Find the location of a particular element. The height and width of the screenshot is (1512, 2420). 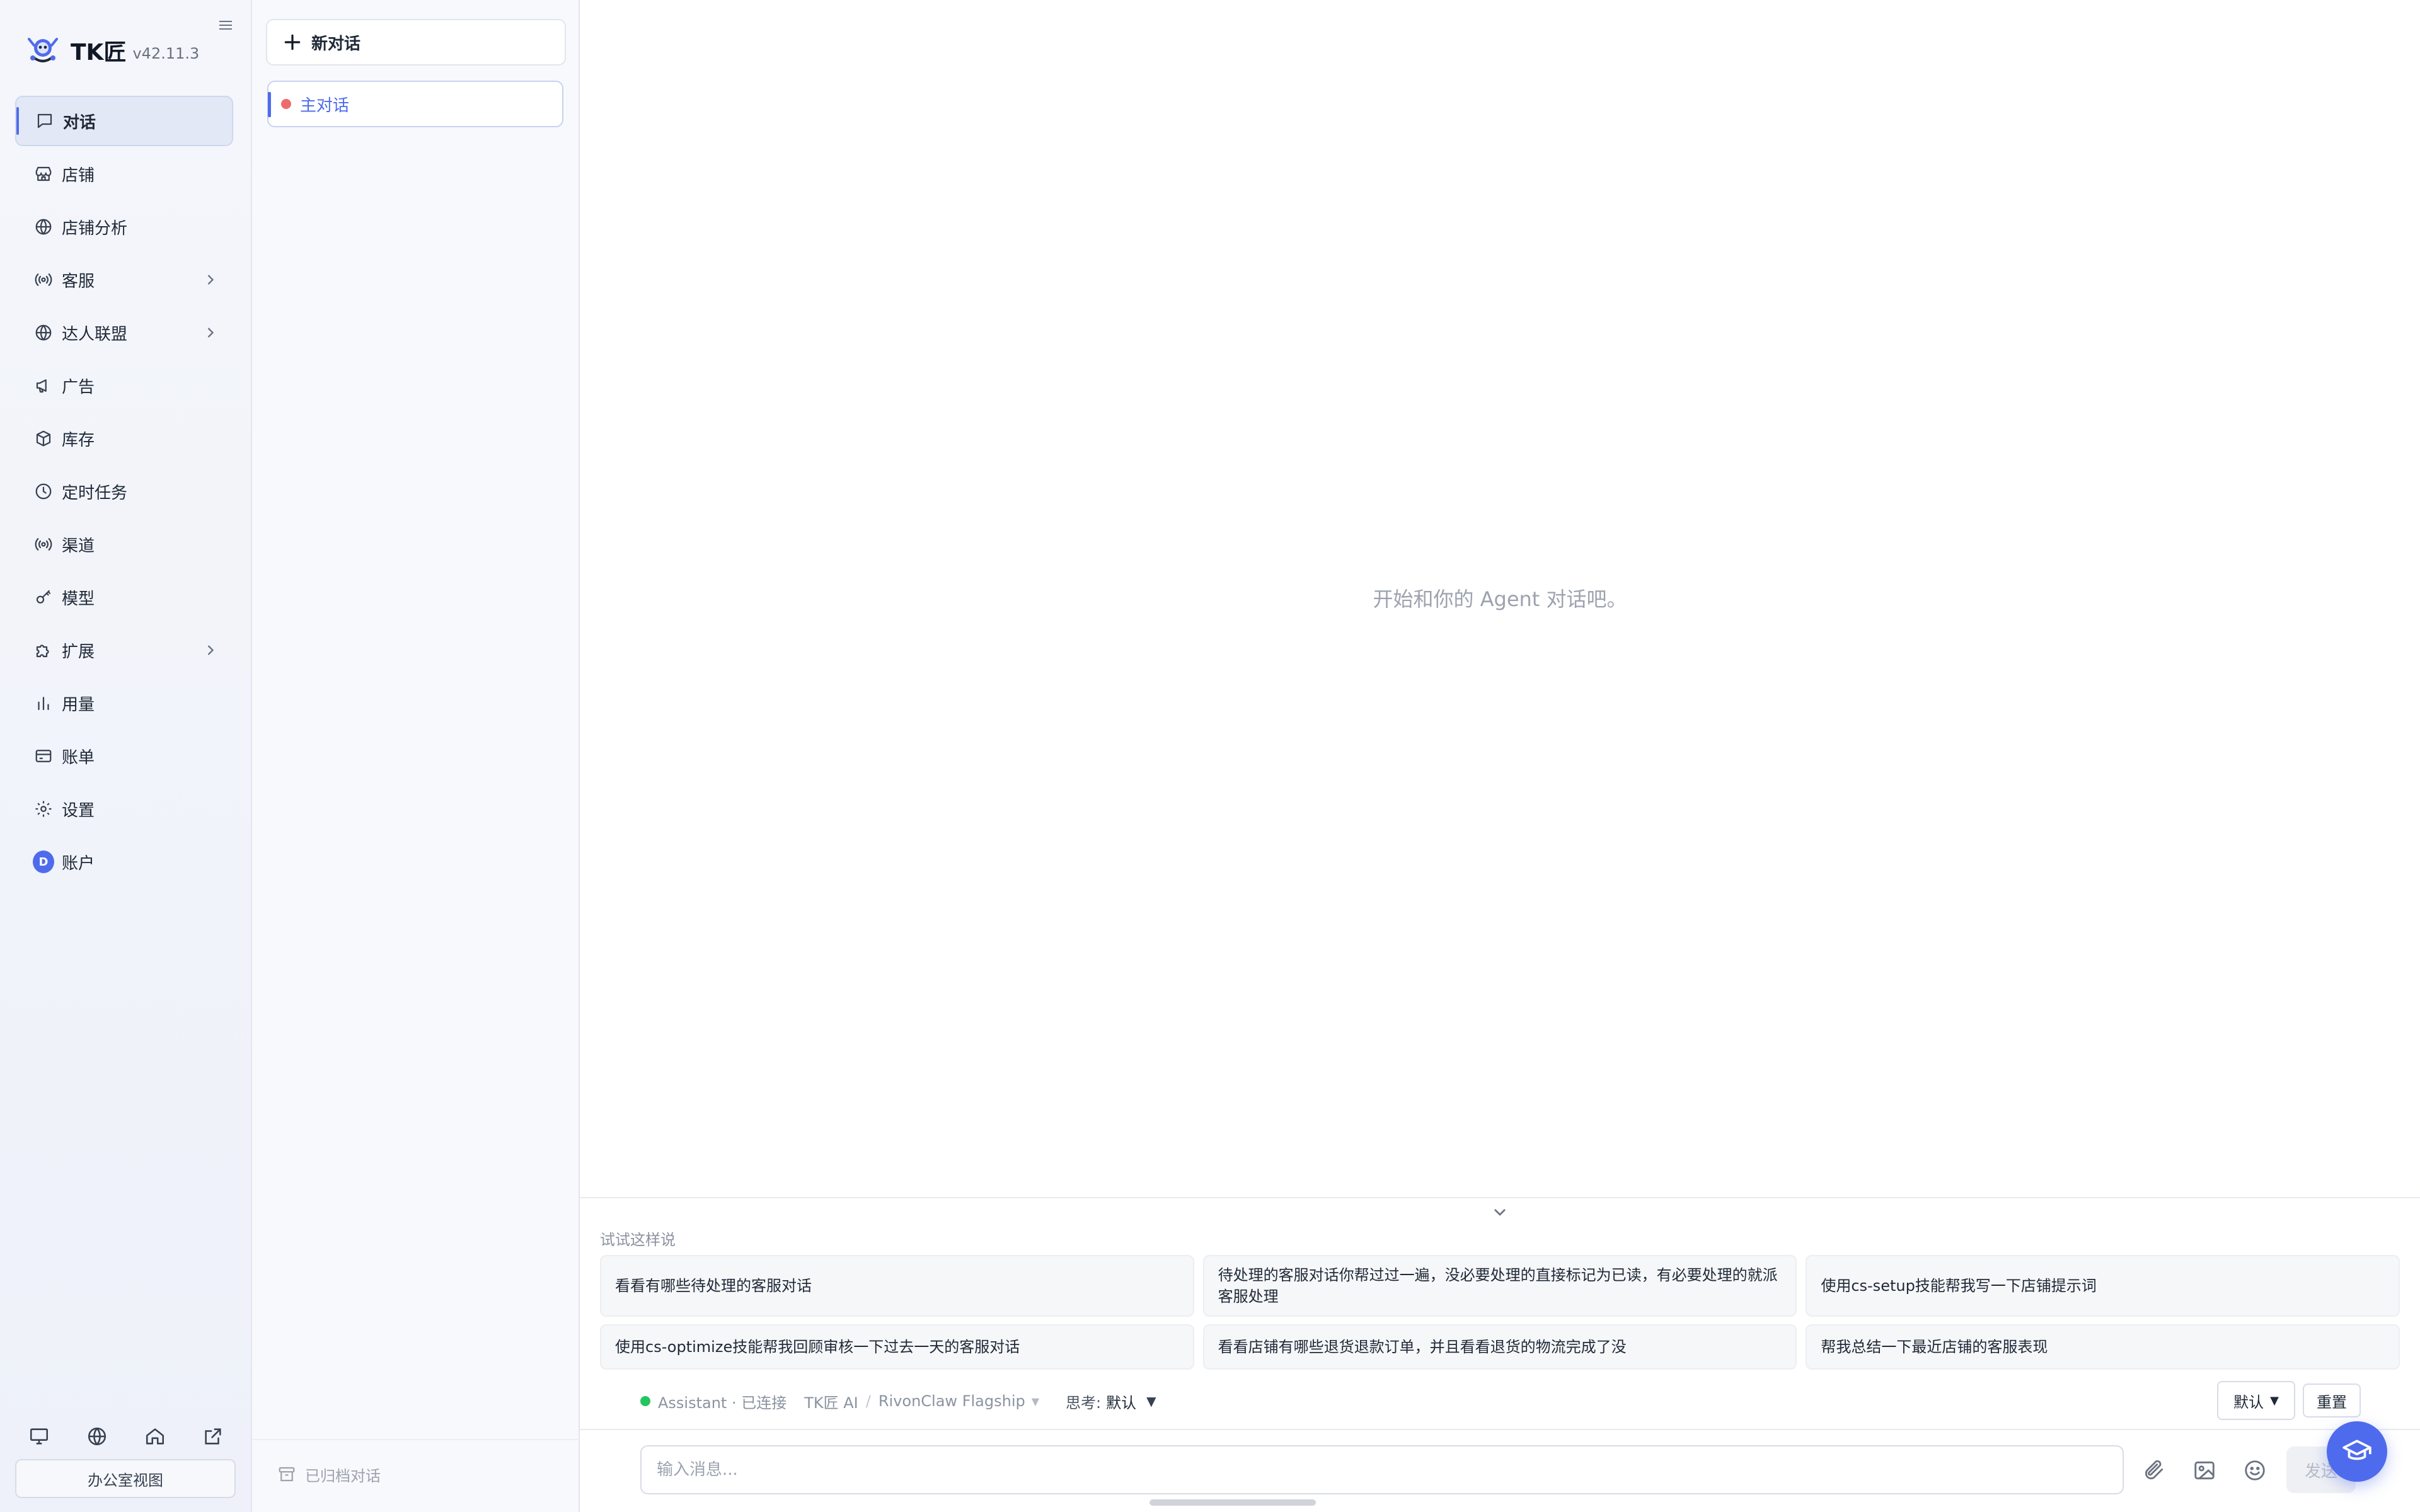

suggestion-card: 帮我总结一下最近店铺的客服表现 is located at coordinates (2103, 1347).